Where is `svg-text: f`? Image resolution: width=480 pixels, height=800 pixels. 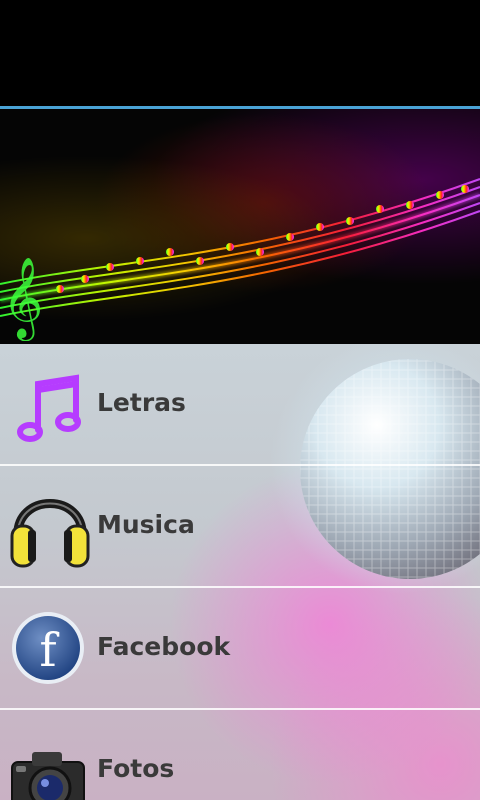
svg-text: f is located at coordinates (49, 650).